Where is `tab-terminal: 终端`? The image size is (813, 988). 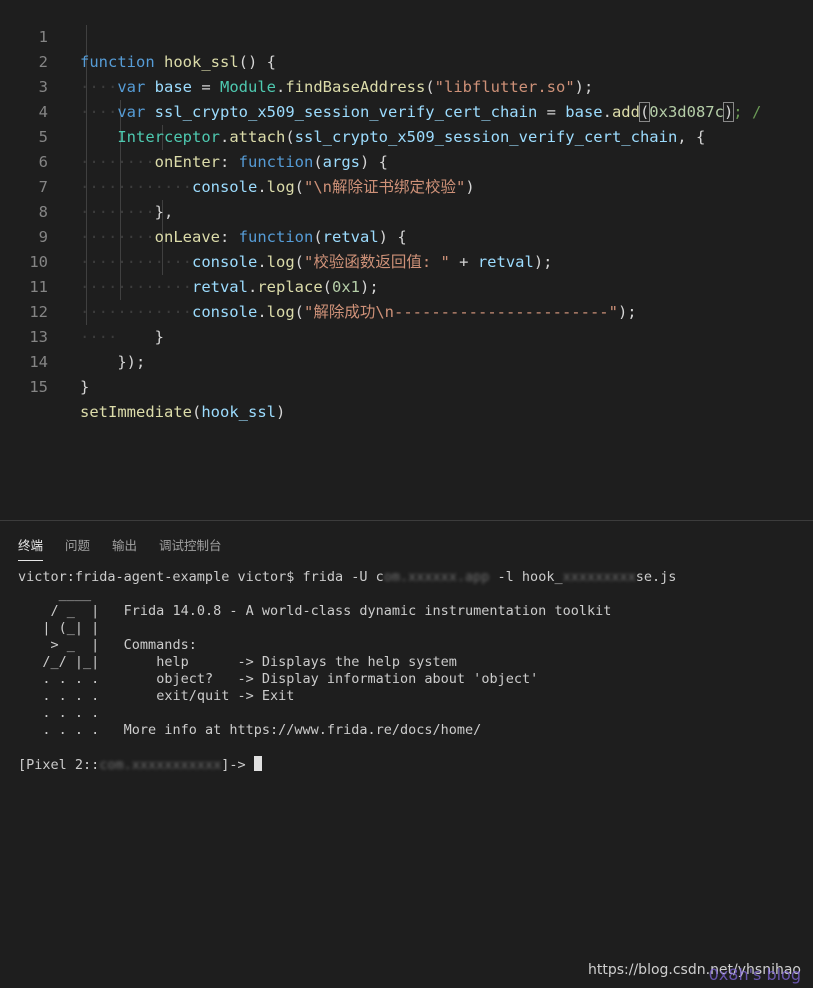 tab-terminal: 终端 is located at coordinates (31, 548).